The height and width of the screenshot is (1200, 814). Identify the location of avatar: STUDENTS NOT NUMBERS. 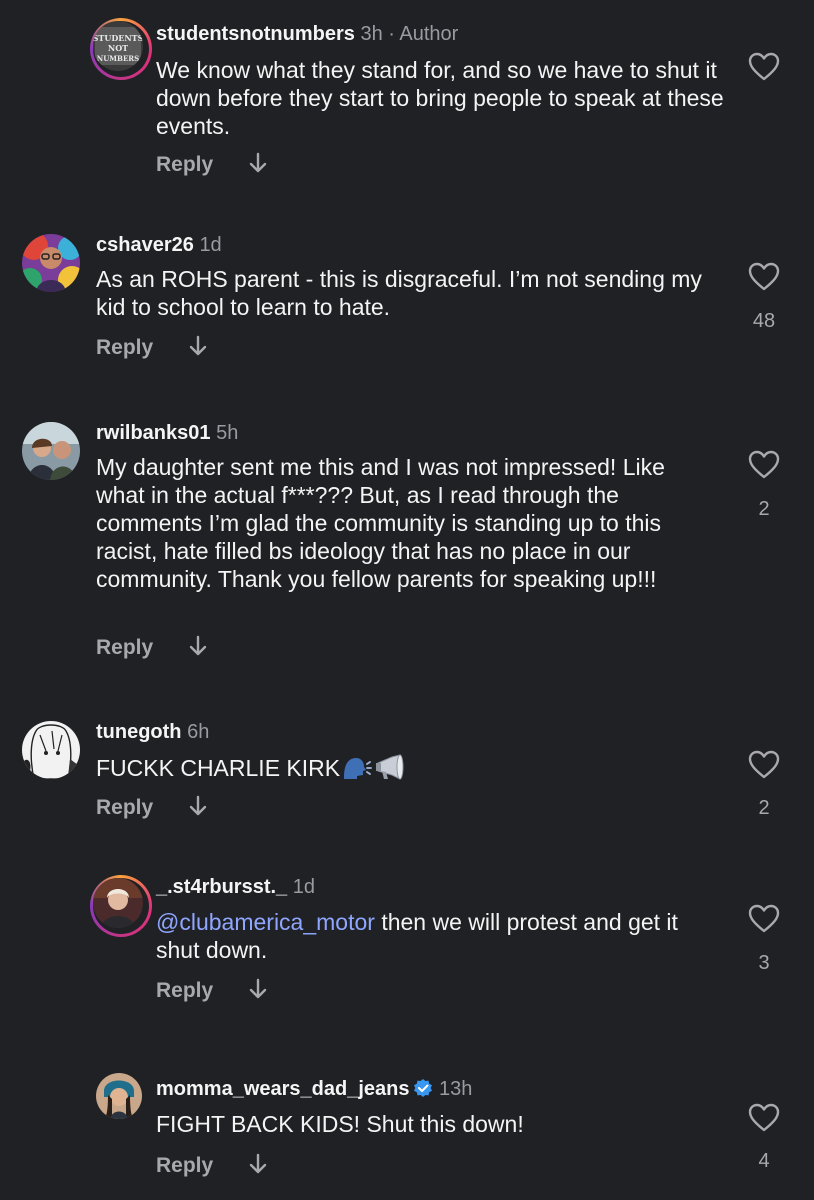
(121, 49).